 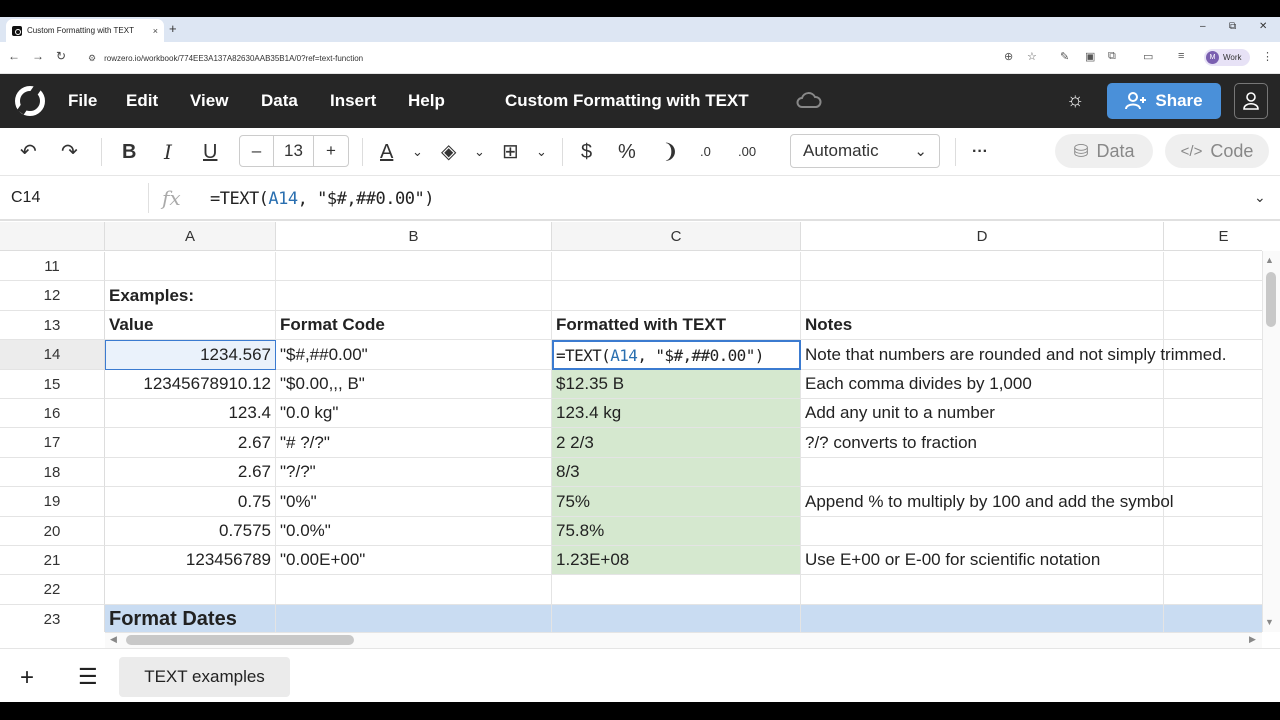 I want to click on decrease-decimal-icon: .0, so click(x=705, y=152).